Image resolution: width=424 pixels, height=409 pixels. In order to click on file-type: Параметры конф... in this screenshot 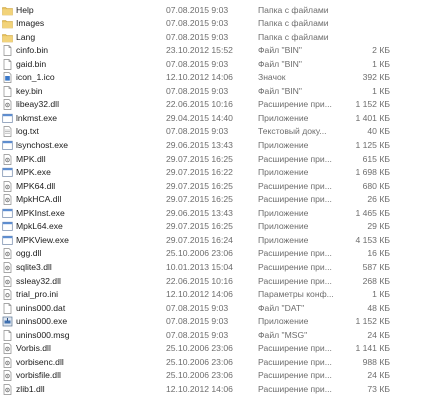, I will do `click(296, 294)`.